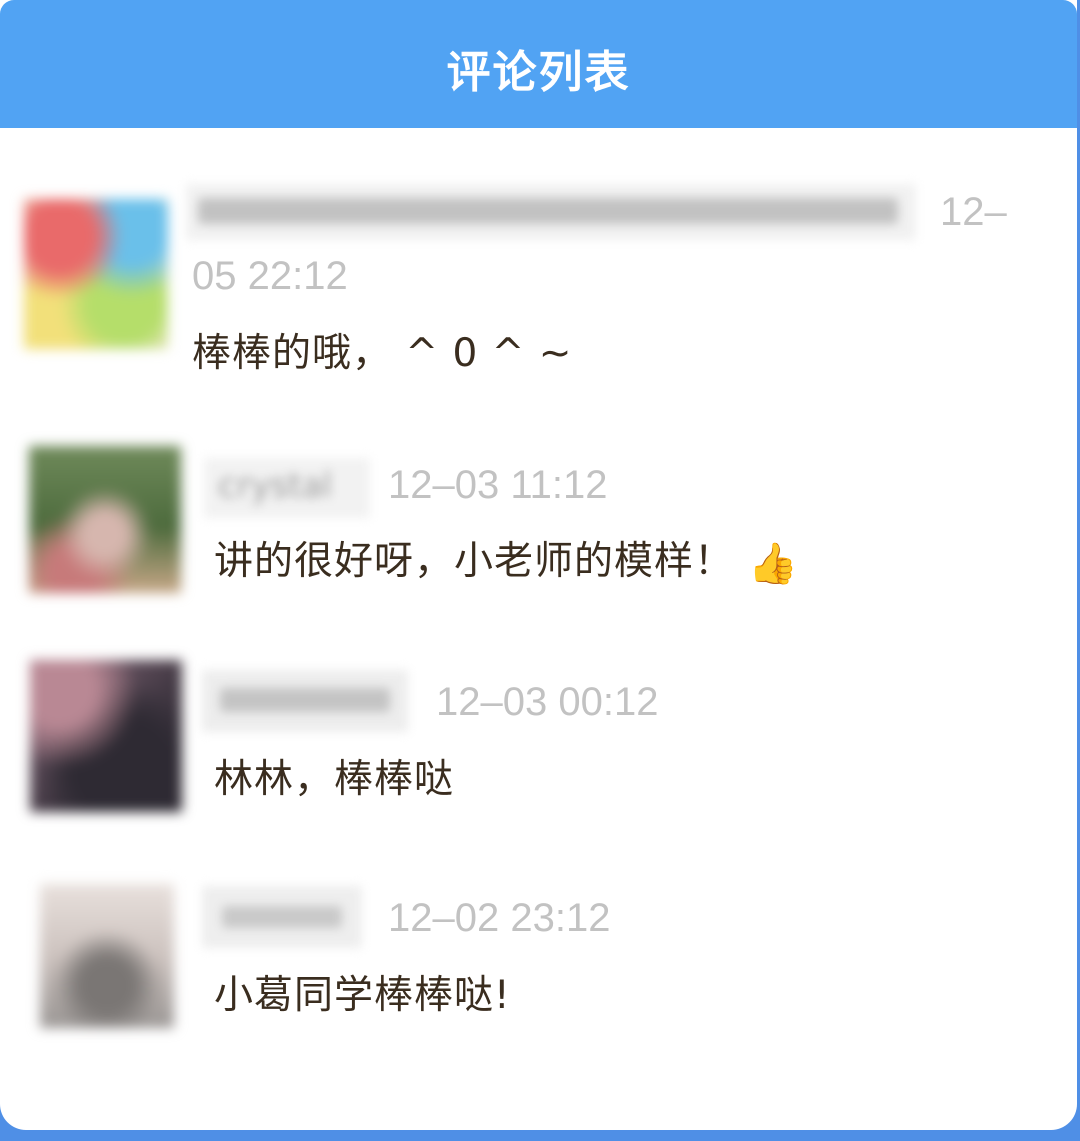  I want to click on username: crystal, so click(275, 486).